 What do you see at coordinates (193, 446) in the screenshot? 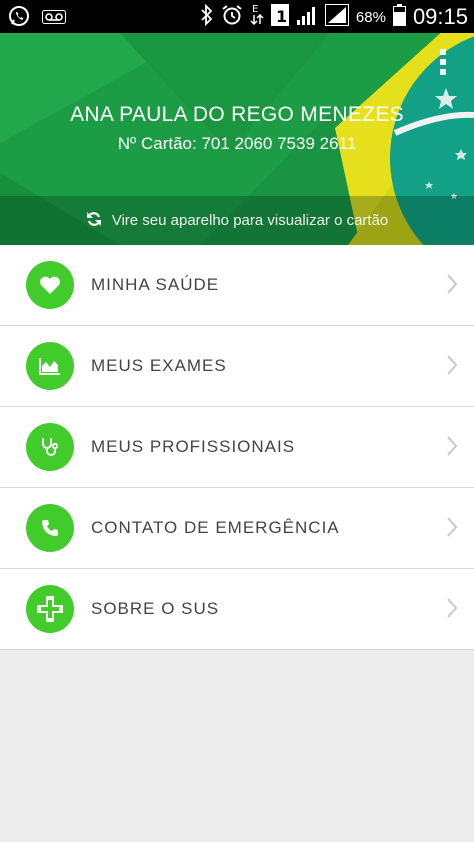
I see `menu-item-label: MEUS PROFISSIONAIS` at bounding box center [193, 446].